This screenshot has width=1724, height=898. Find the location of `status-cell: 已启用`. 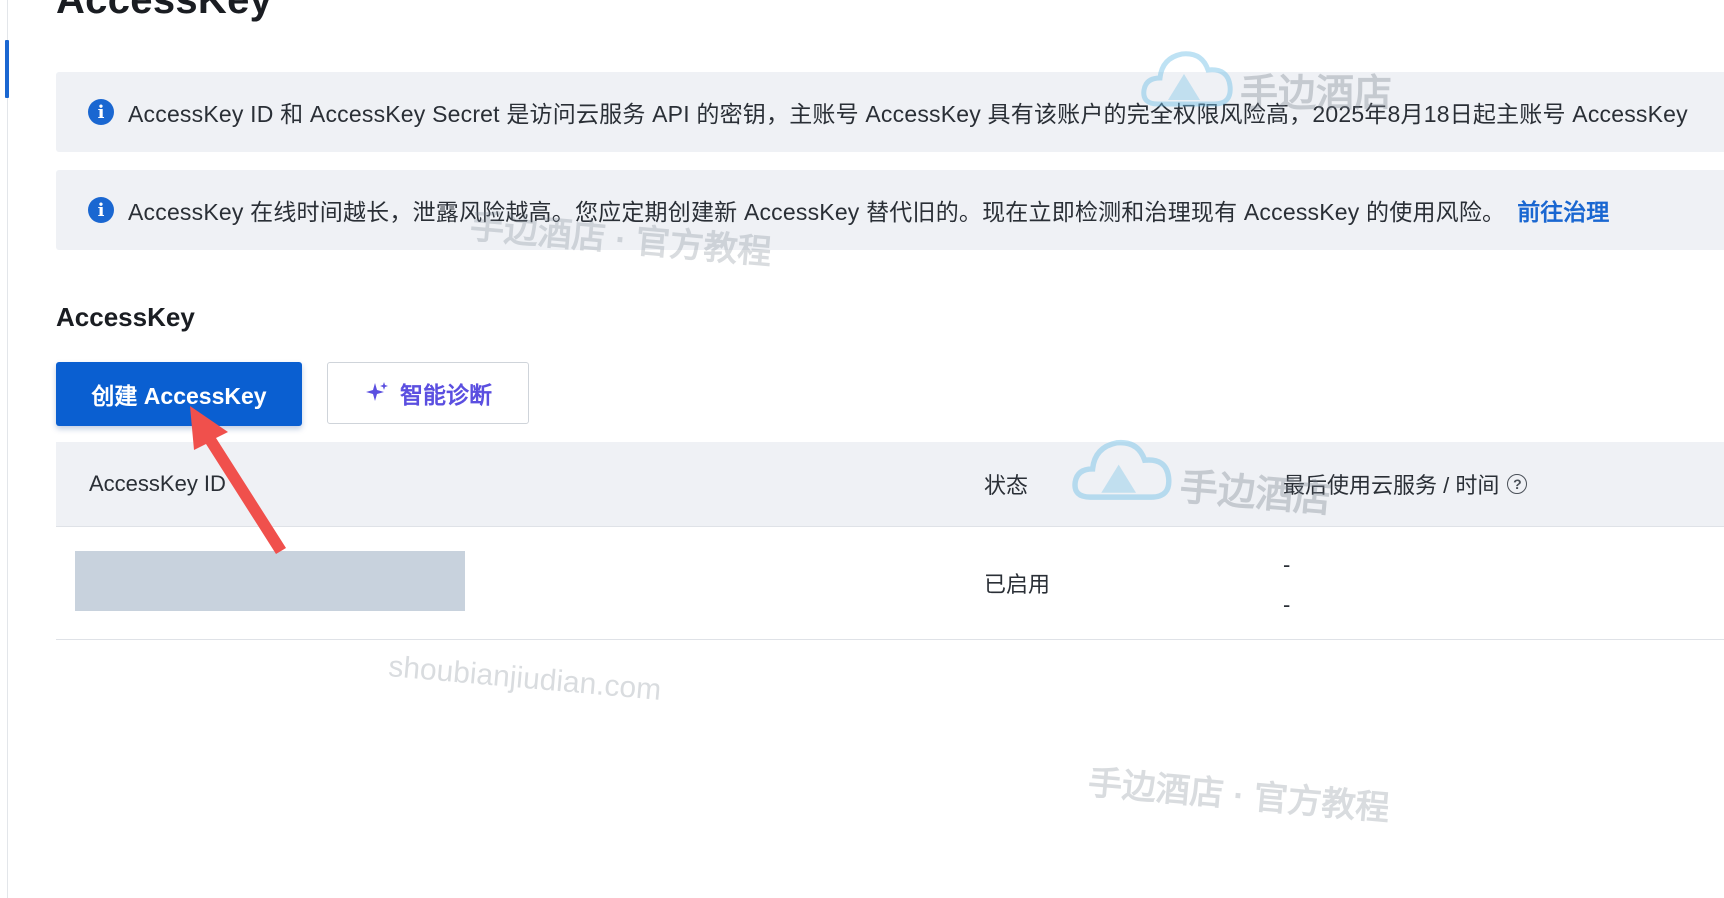

status-cell: 已启用 is located at coordinates (1017, 584).